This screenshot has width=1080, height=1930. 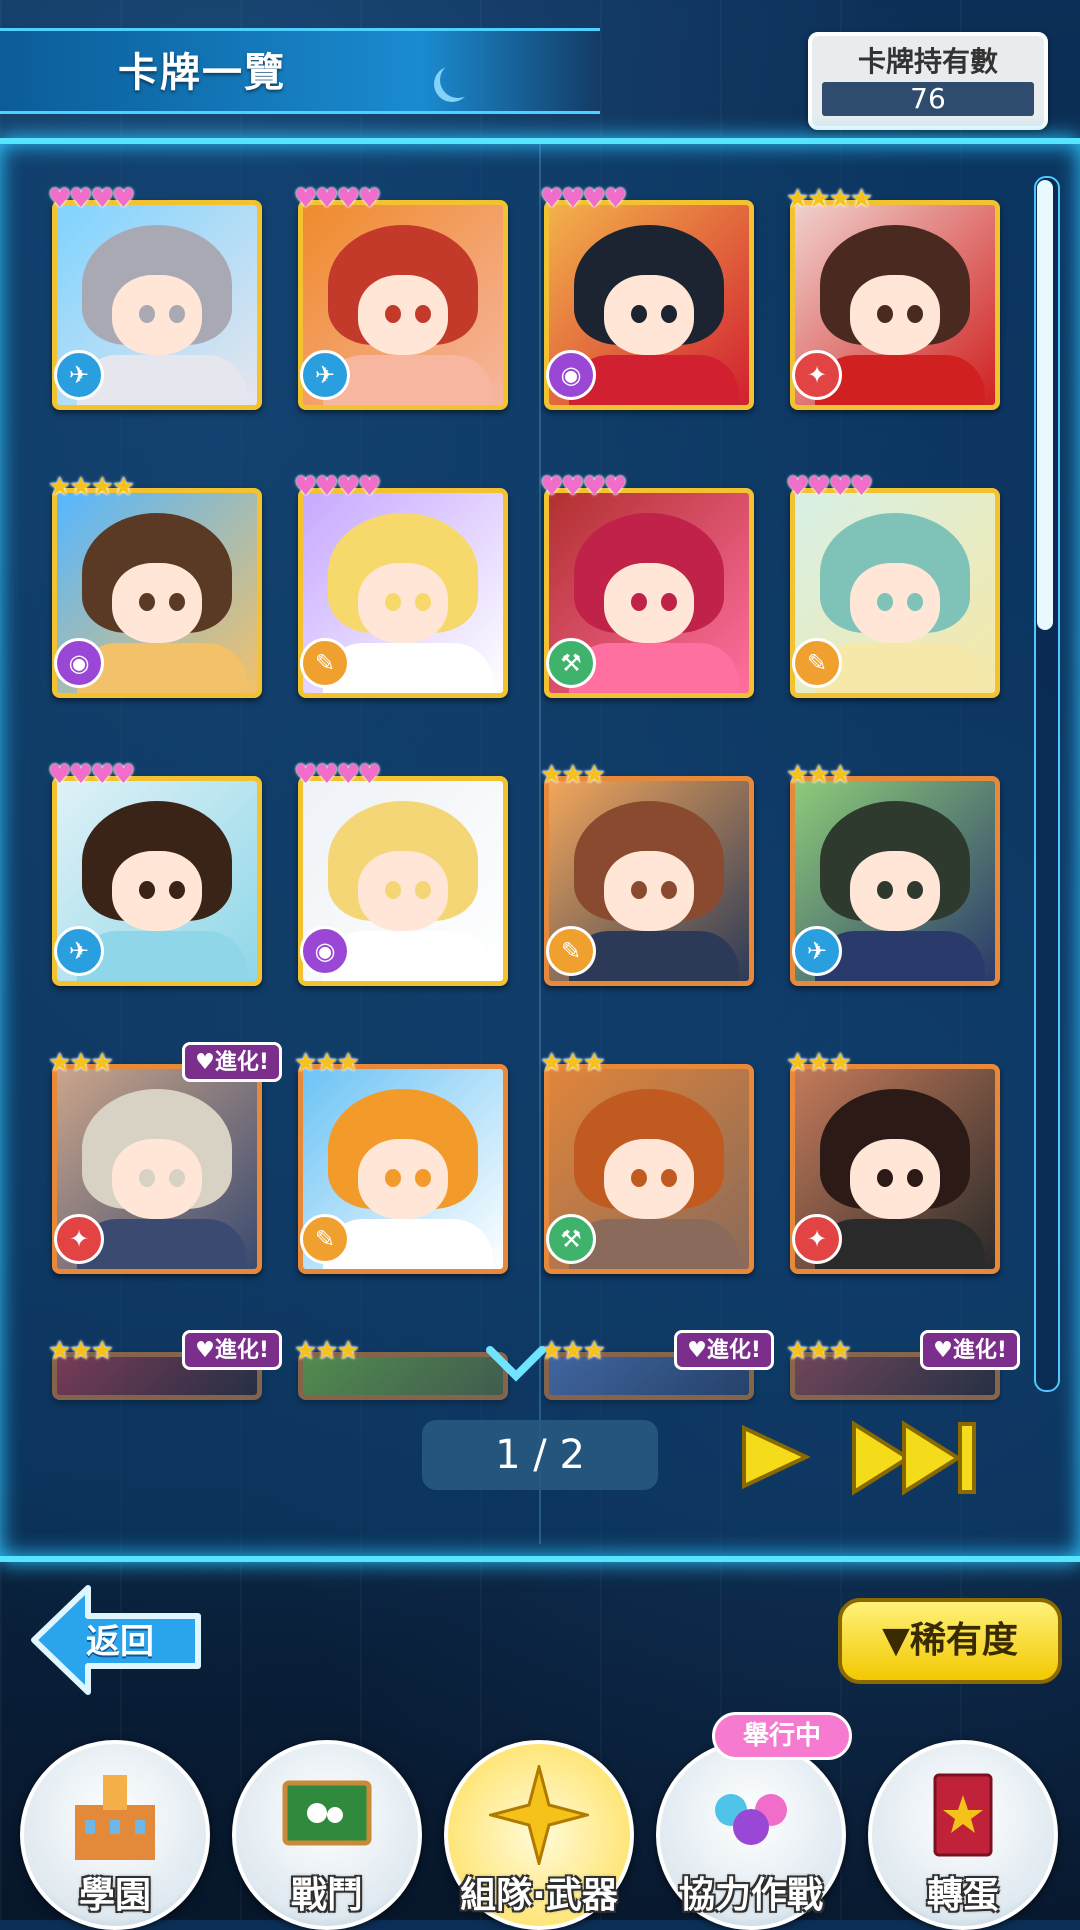 I want to click on event-badge: 舉行中, so click(x=782, y=1736).